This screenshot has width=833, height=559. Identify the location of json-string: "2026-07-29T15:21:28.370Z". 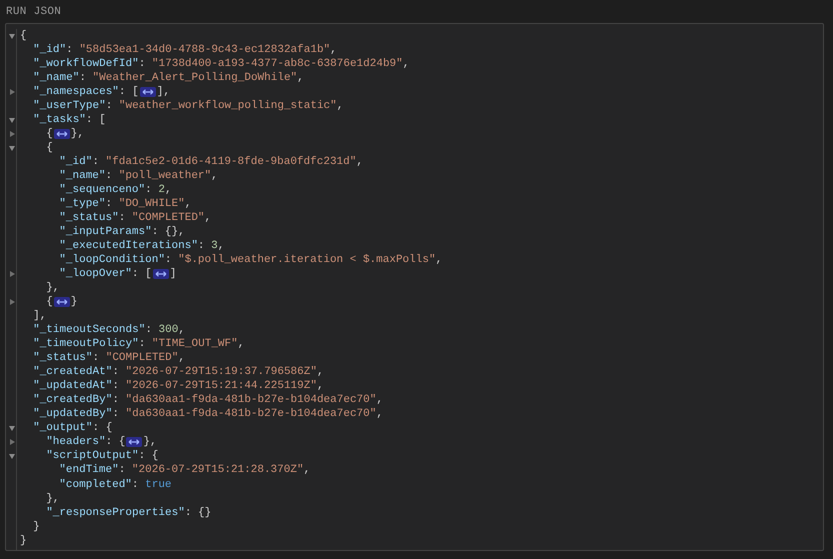
(218, 470).